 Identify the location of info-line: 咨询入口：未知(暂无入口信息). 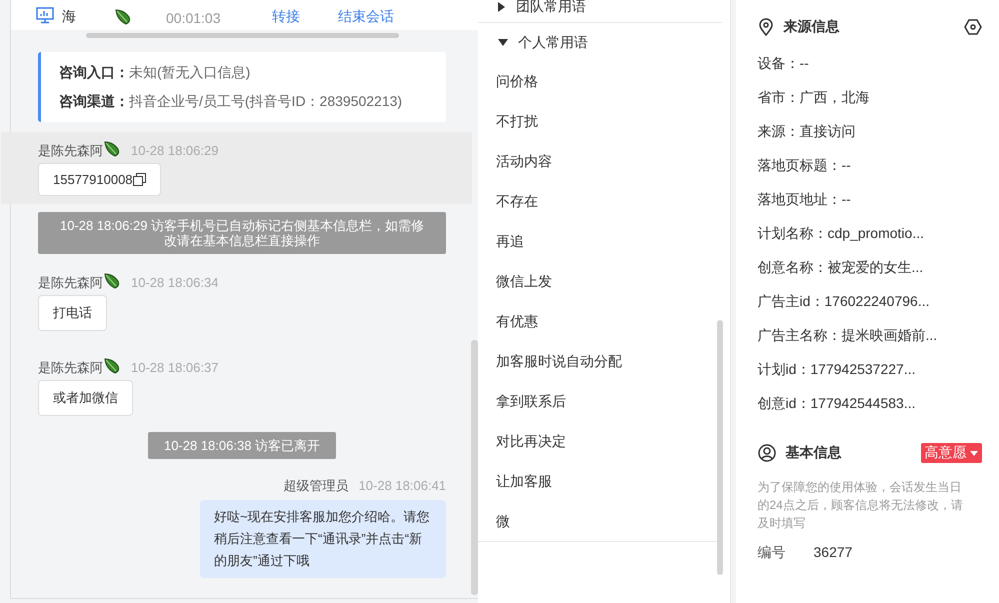
(155, 72).